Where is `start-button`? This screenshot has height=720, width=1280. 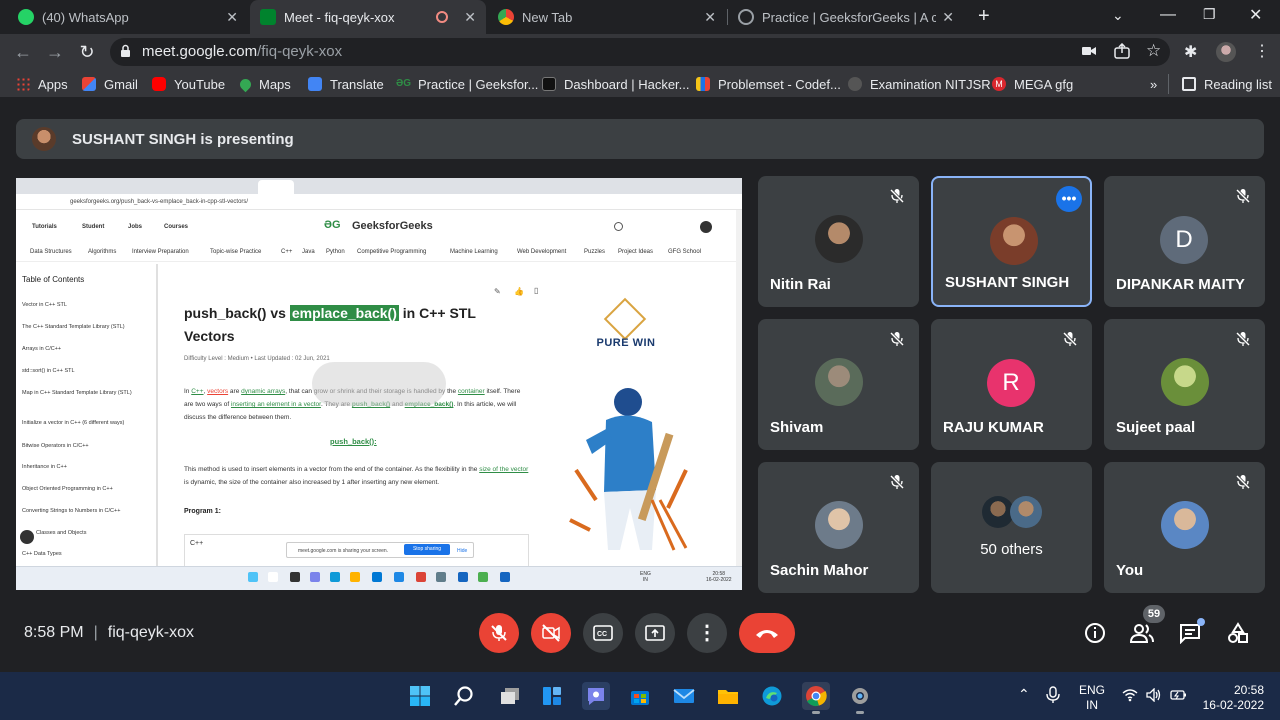 start-button is located at coordinates (420, 696).